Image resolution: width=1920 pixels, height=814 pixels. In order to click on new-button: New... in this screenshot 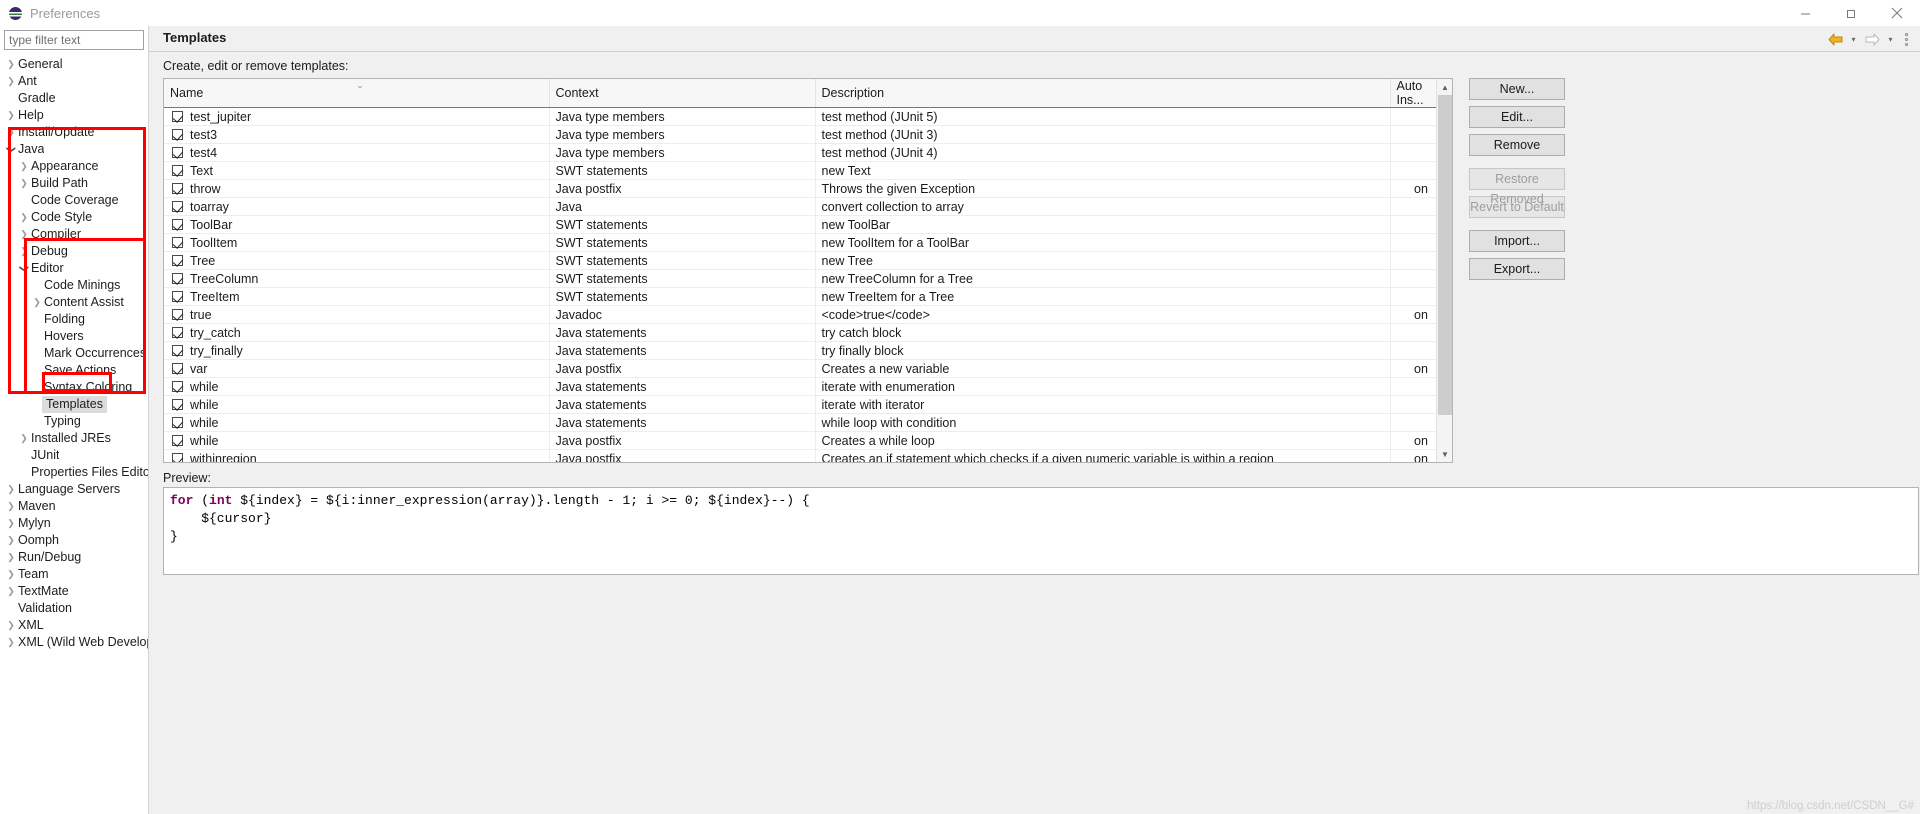, I will do `click(1517, 89)`.